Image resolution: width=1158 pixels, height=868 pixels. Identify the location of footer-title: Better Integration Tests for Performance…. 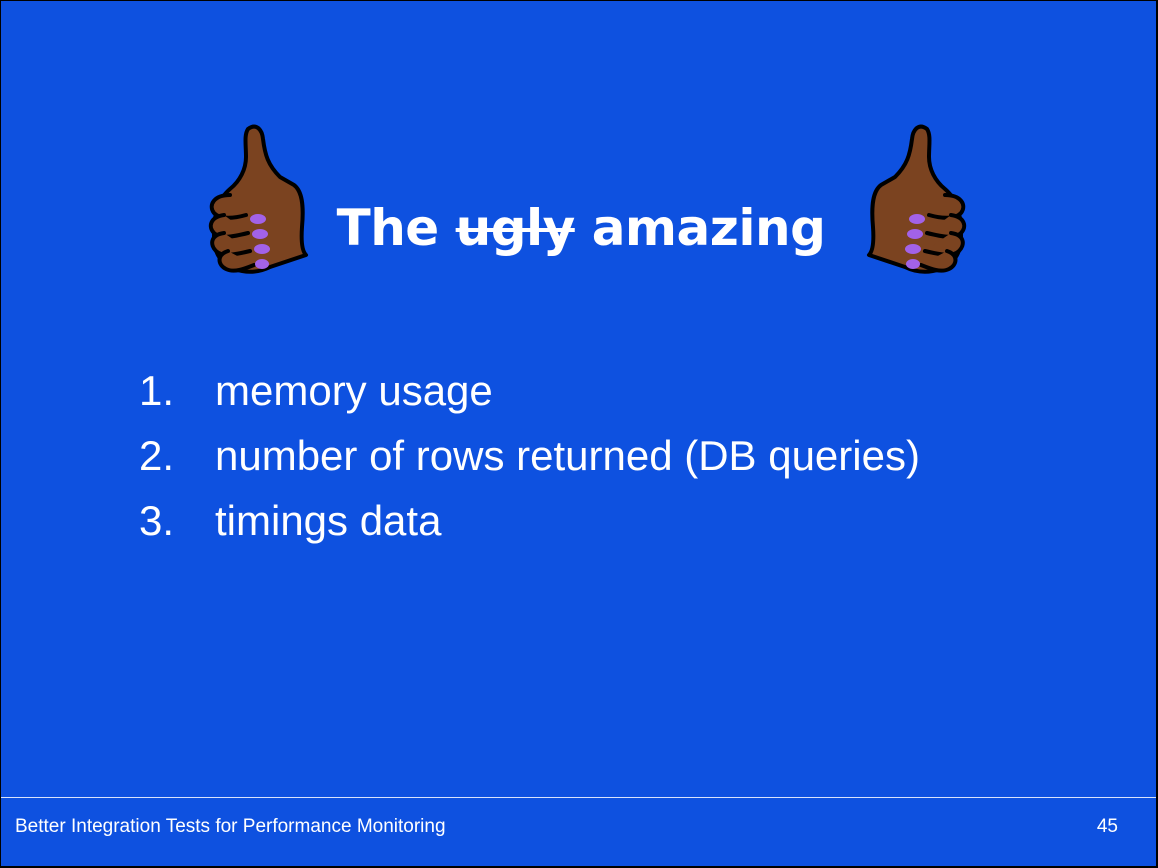
(230, 826).